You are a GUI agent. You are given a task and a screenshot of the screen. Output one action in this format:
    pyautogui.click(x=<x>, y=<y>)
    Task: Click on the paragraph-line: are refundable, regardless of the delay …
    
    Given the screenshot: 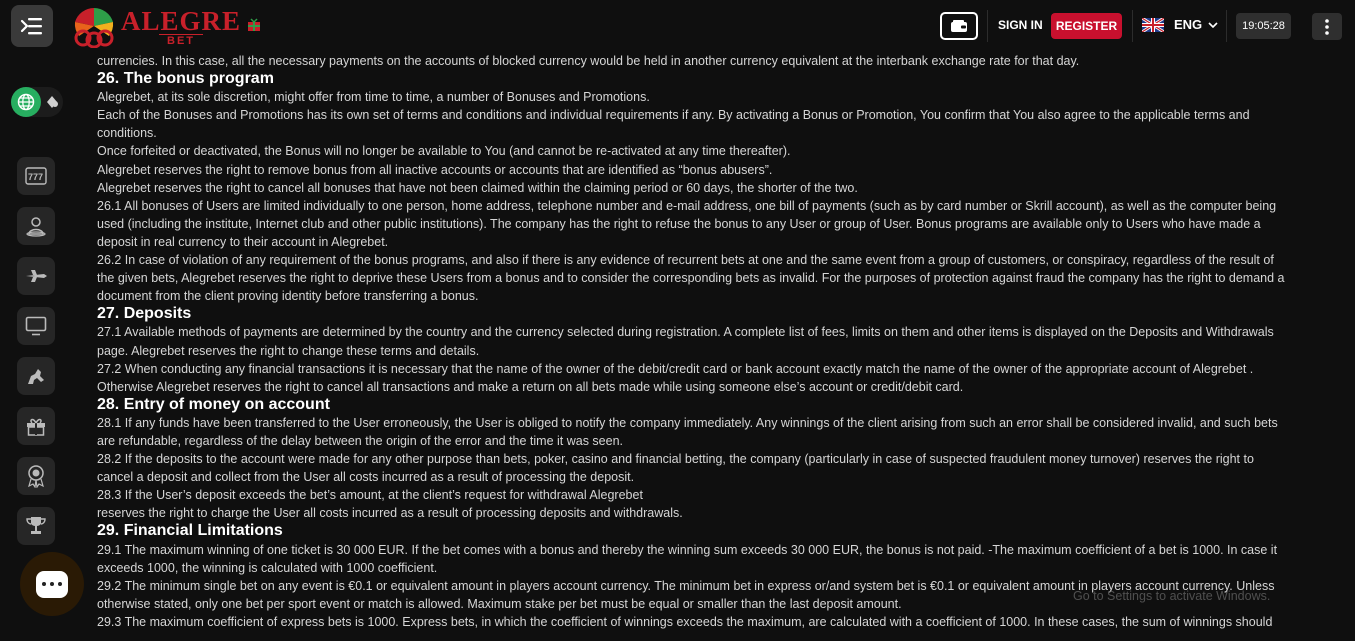 What is the action you would take?
    pyautogui.click(x=360, y=440)
    